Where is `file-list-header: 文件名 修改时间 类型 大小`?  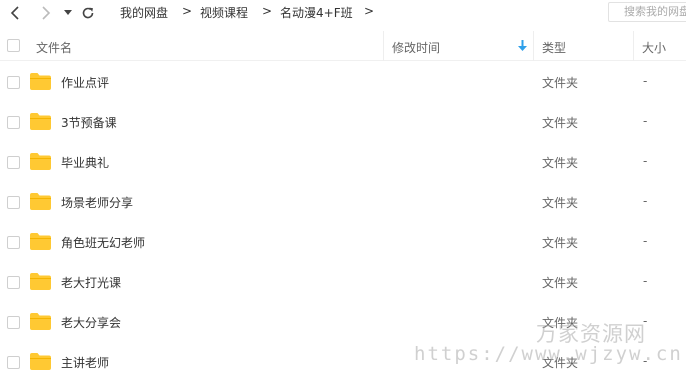
file-list-header: 文件名 修改时间 类型 大小 is located at coordinates (343, 46).